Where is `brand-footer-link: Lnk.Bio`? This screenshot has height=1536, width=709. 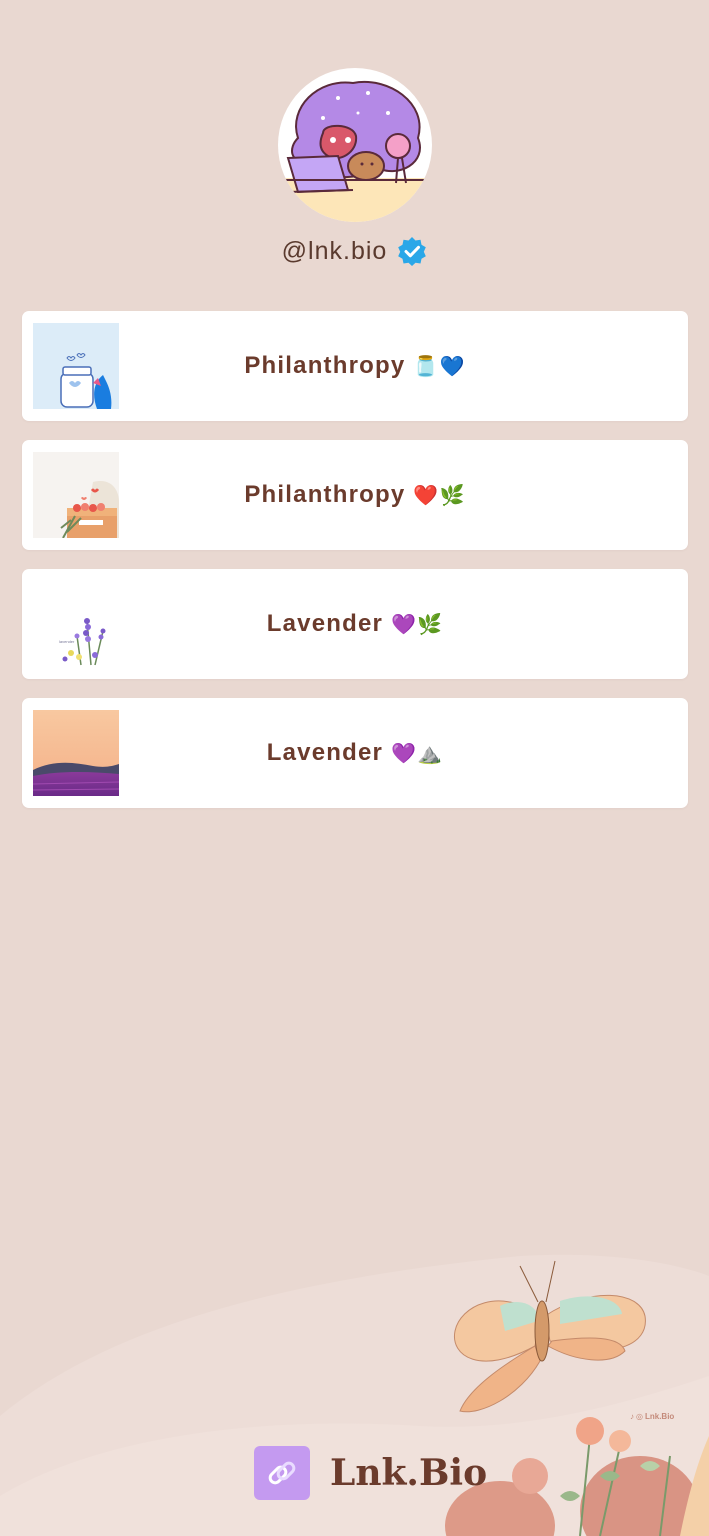 brand-footer-link: Lnk.Bio is located at coordinates (370, 1473).